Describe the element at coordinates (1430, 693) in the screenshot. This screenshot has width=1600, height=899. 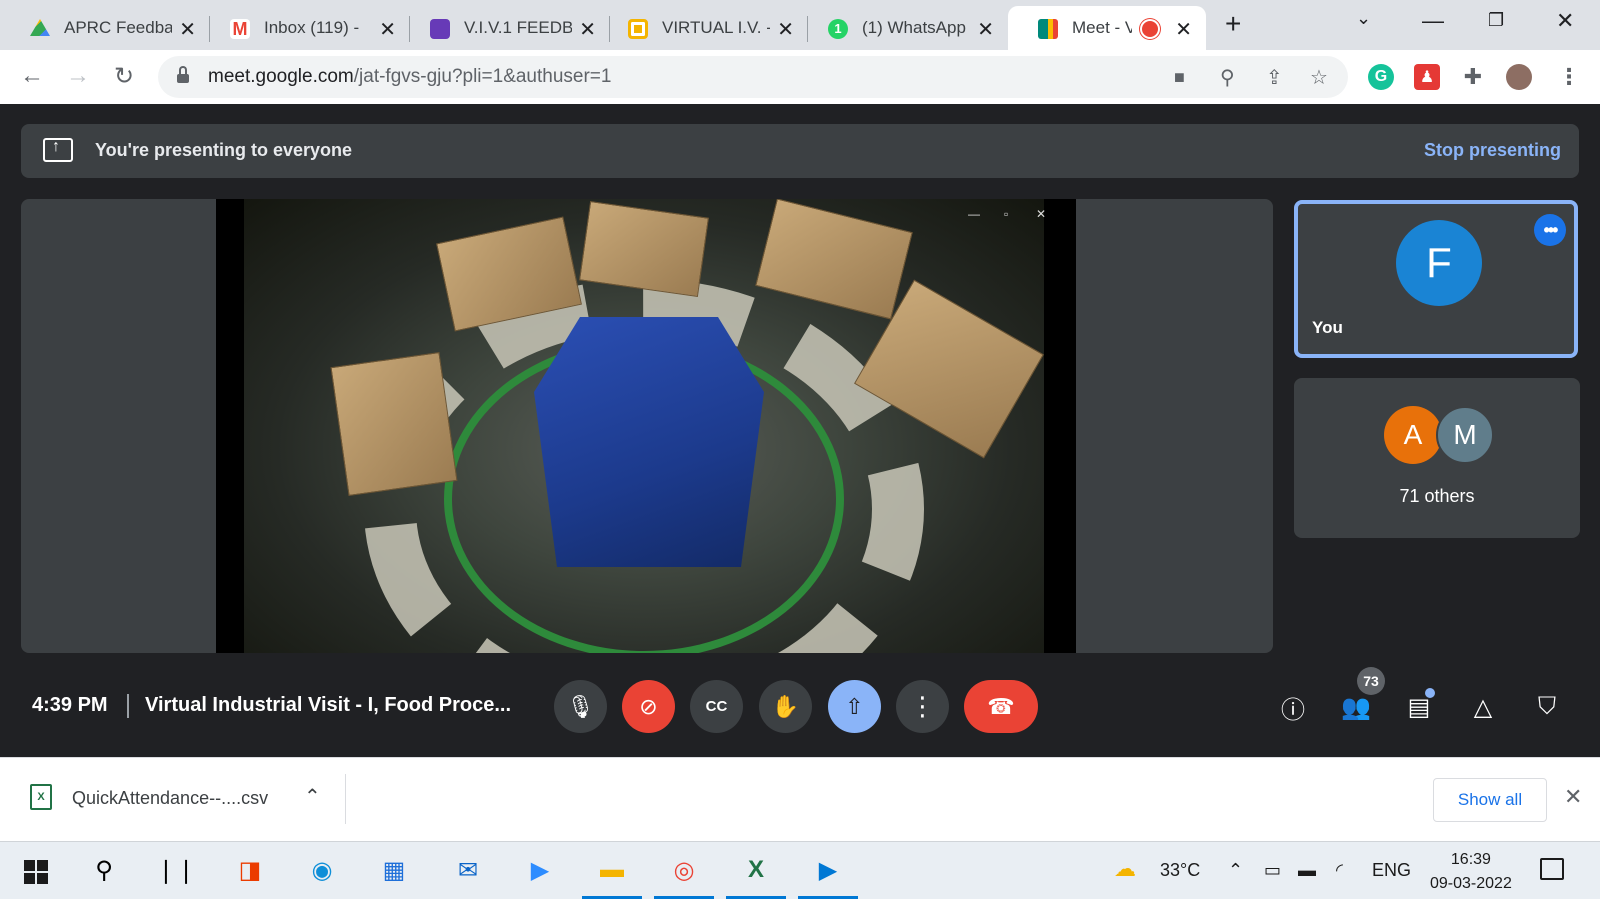
I see `chat-notification-dot` at that location.